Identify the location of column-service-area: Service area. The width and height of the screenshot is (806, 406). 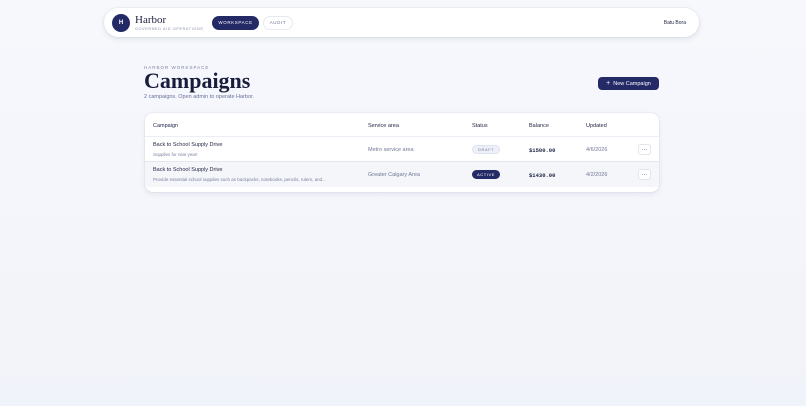
(383, 126).